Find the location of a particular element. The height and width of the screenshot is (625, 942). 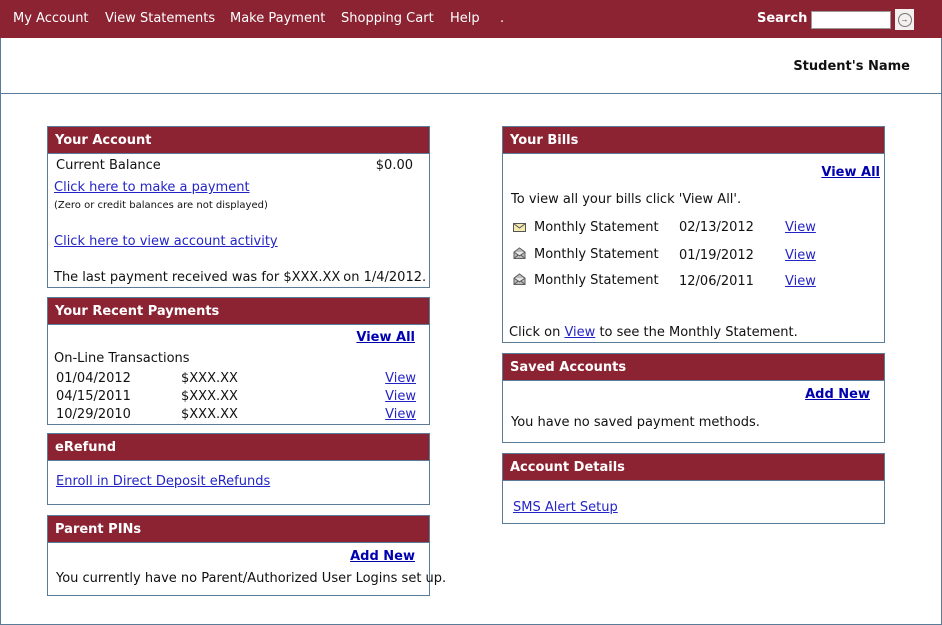

bills-footer-view-link: View is located at coordinates (579, 332).